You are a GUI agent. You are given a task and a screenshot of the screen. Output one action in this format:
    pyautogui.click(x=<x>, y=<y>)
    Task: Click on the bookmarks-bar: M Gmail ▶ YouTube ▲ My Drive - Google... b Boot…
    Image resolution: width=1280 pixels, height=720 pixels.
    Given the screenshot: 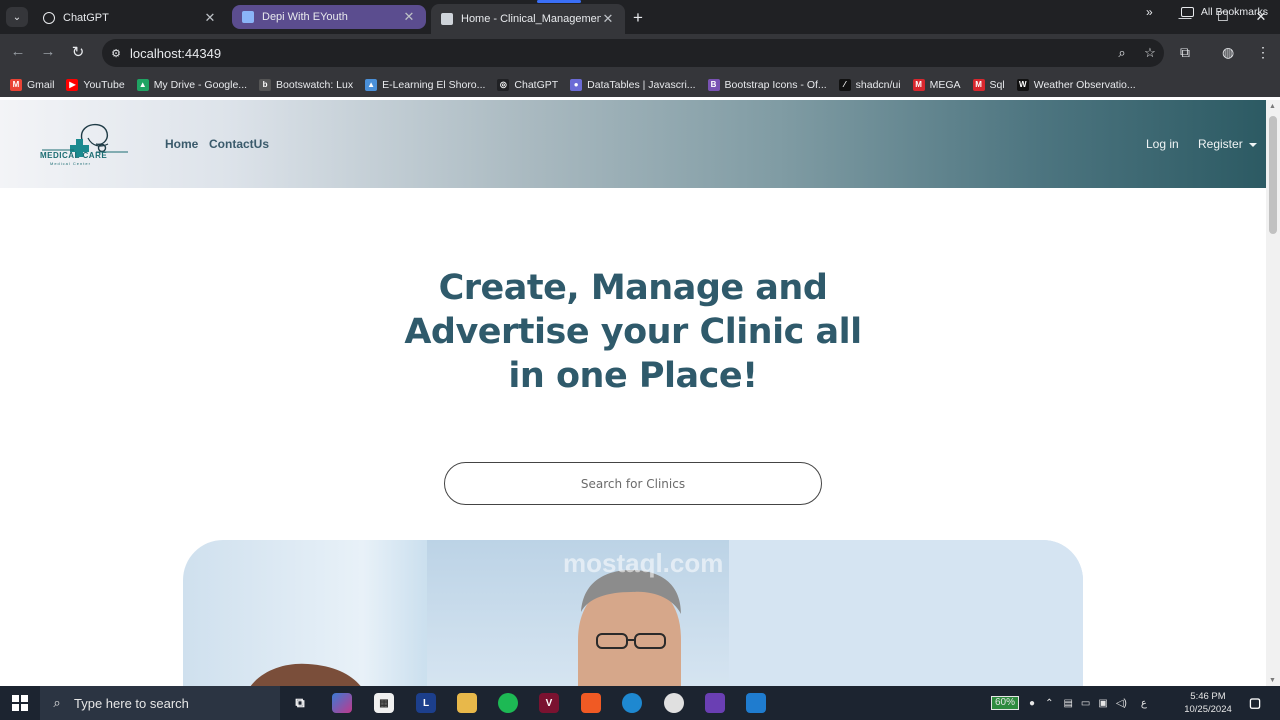 What is the action you would take?
    pyautogui.click(x=640, y=84)
    